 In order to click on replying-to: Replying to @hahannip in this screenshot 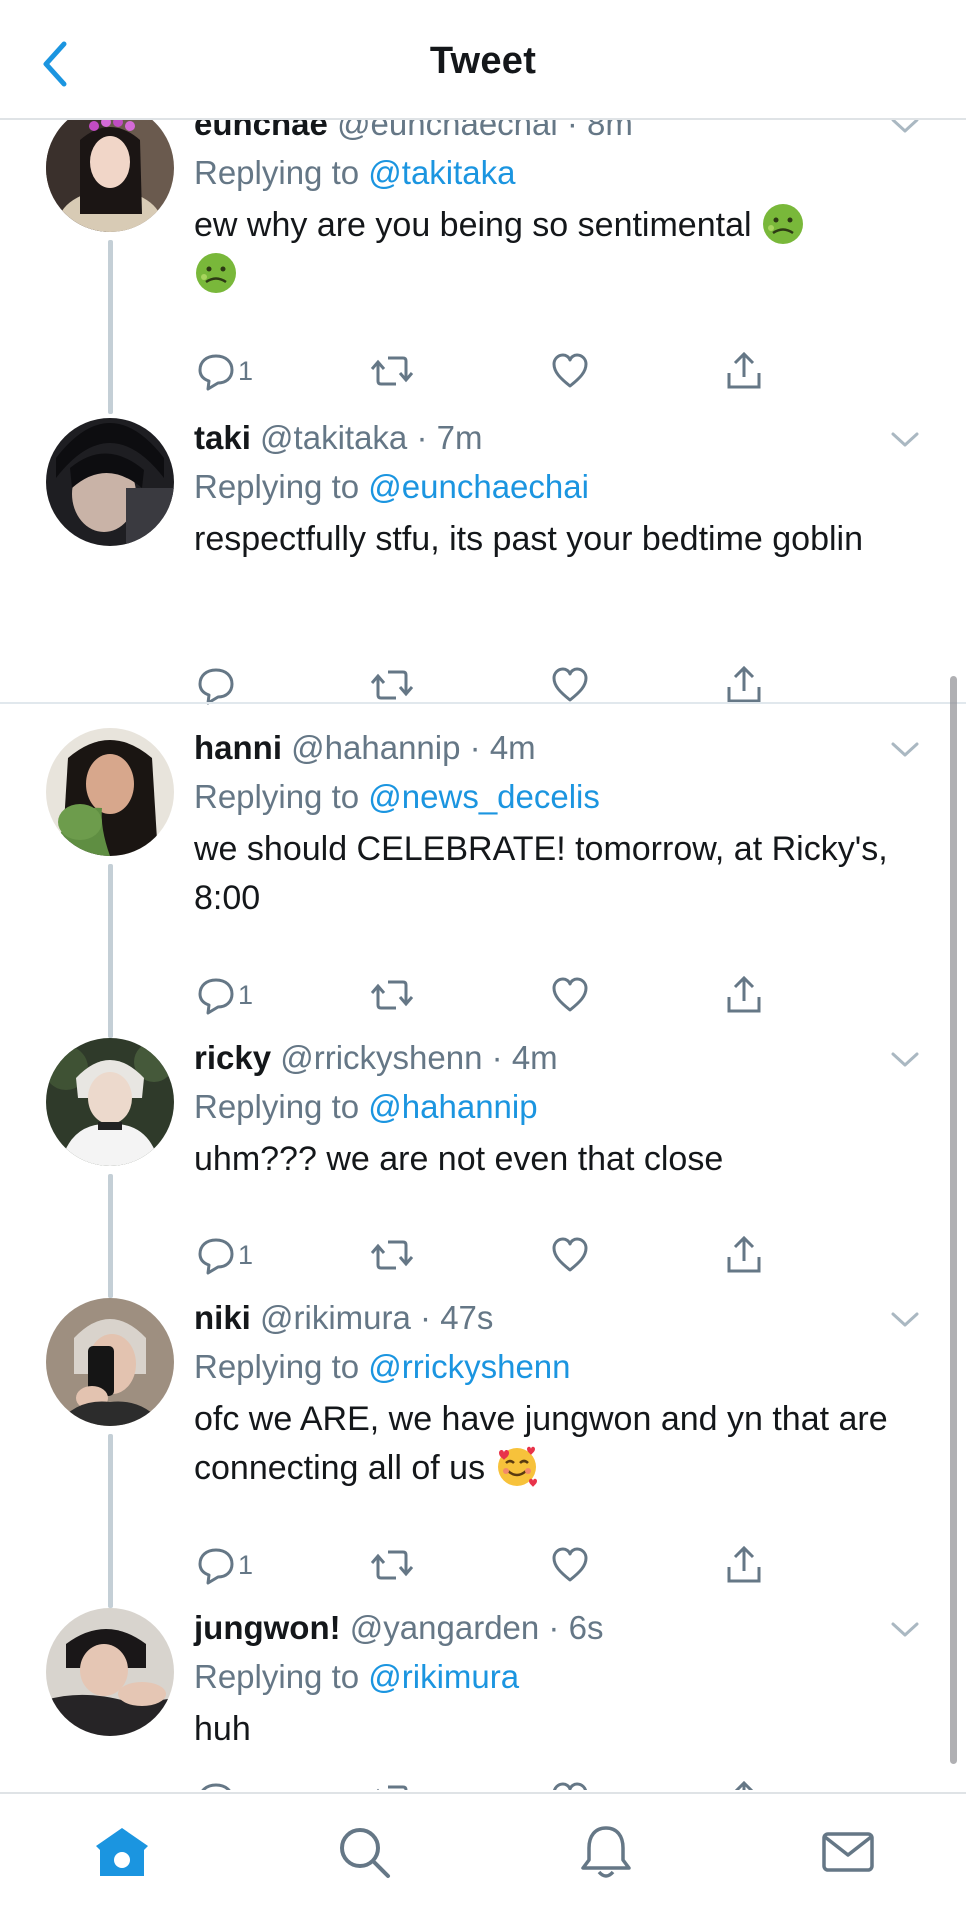, I will do `click(366, 1106)`.